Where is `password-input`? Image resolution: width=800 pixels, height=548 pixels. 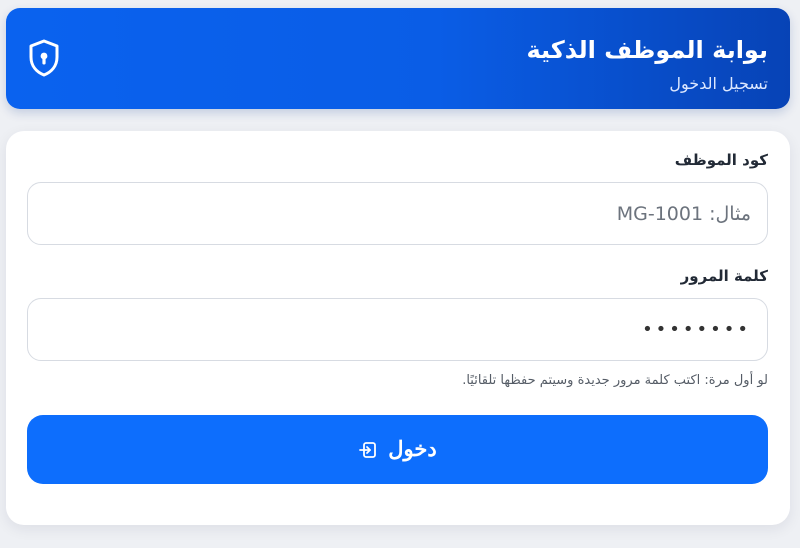
password-input is located at coordinates (397, 329).